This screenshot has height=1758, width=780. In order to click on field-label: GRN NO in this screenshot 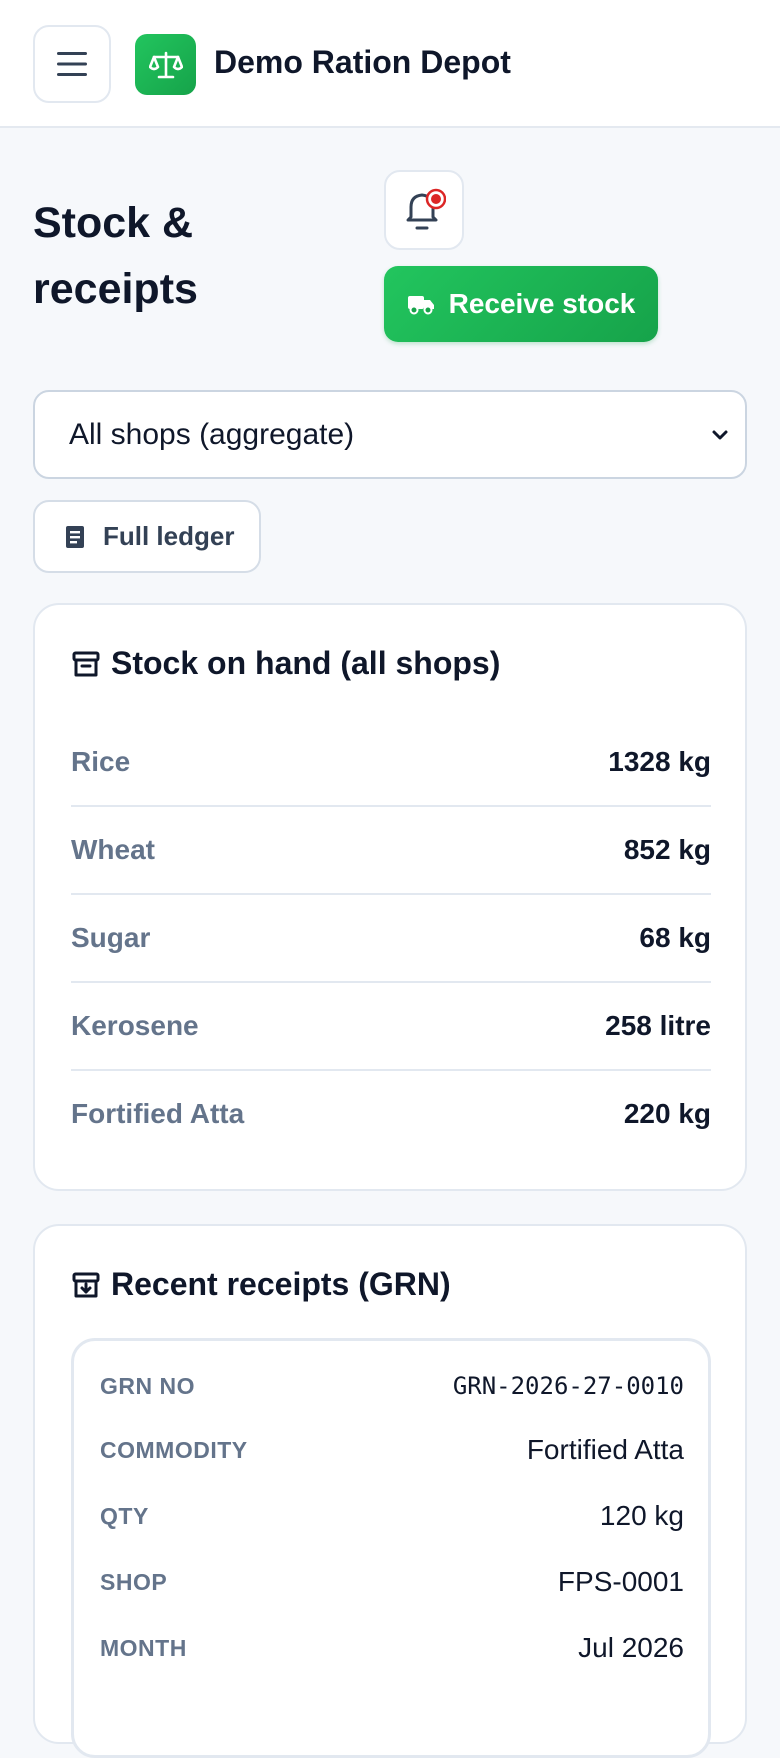, I will do `click(147, 1385)`.